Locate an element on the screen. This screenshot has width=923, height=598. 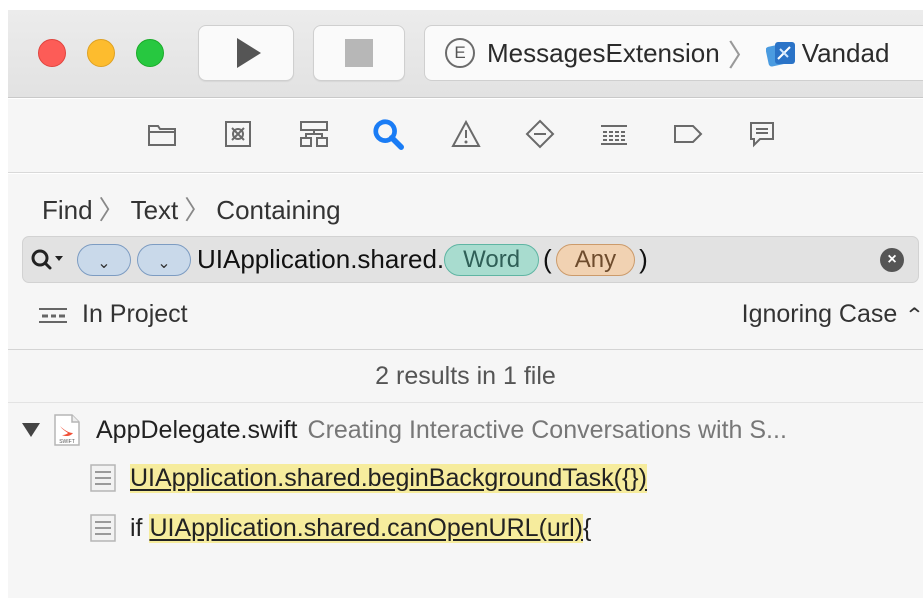
disclosure-triangle-icon is located at coordinates (31, 430).